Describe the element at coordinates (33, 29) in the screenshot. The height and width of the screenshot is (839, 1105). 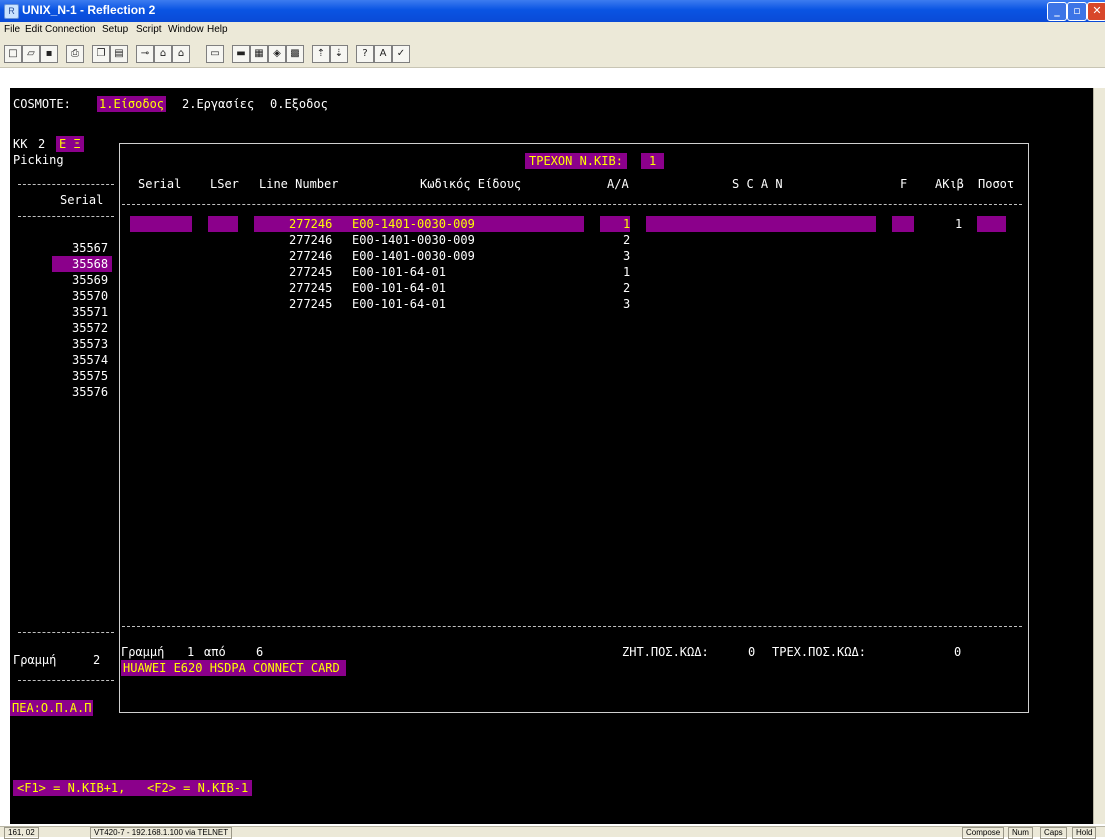
I see `menu-edit: Edit` at that location.